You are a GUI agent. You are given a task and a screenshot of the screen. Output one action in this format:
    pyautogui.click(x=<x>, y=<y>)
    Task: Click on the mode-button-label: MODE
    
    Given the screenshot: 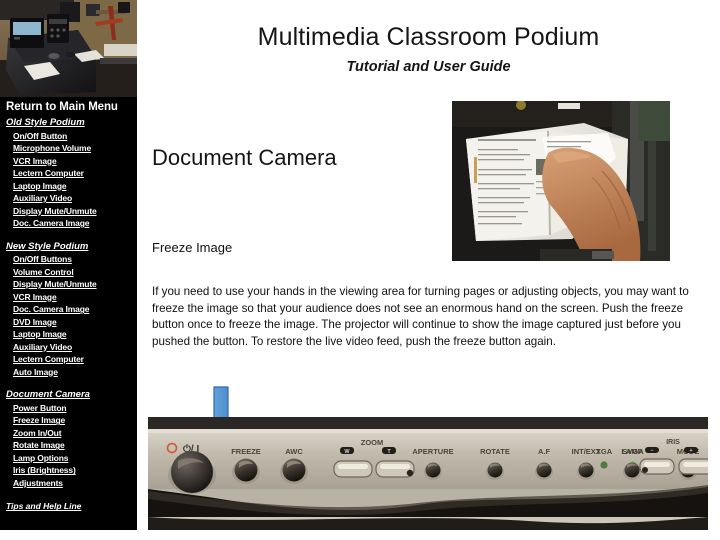 What is the action you would take?
    pyautogui.click(x=688, y=451)
    